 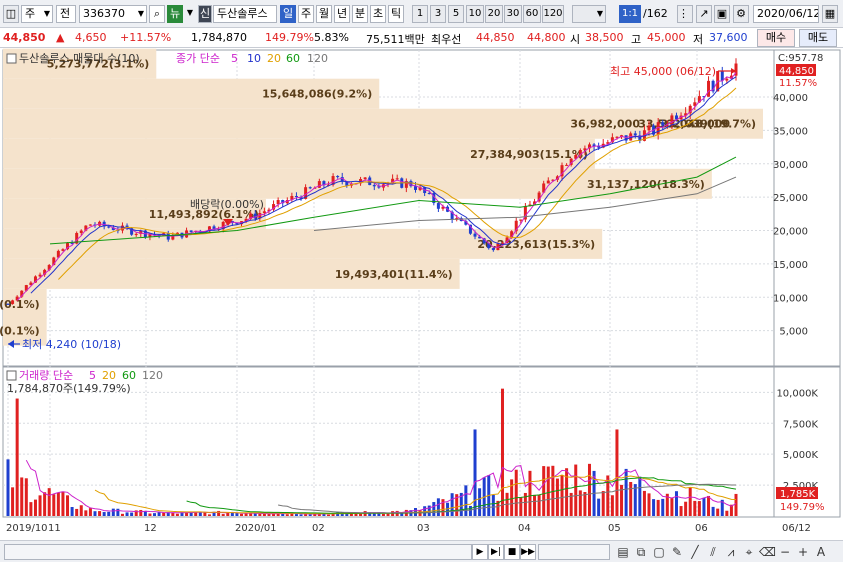 What do you see at coordinates (342, 14) in the screenshot?
I see `period-tab-3: 년` at bounding box center [342, 14].